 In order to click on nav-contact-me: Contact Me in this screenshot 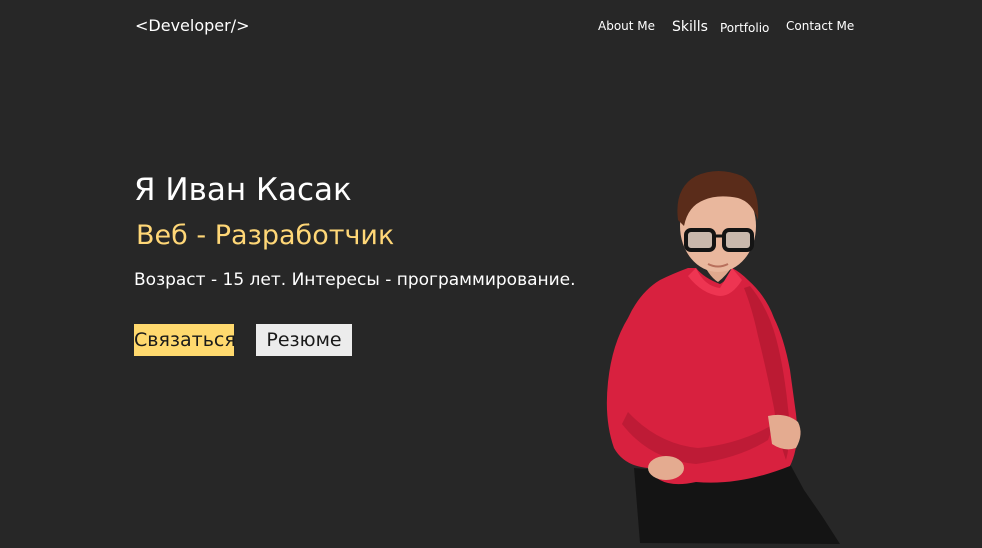, I will do `click(820, 26)`.